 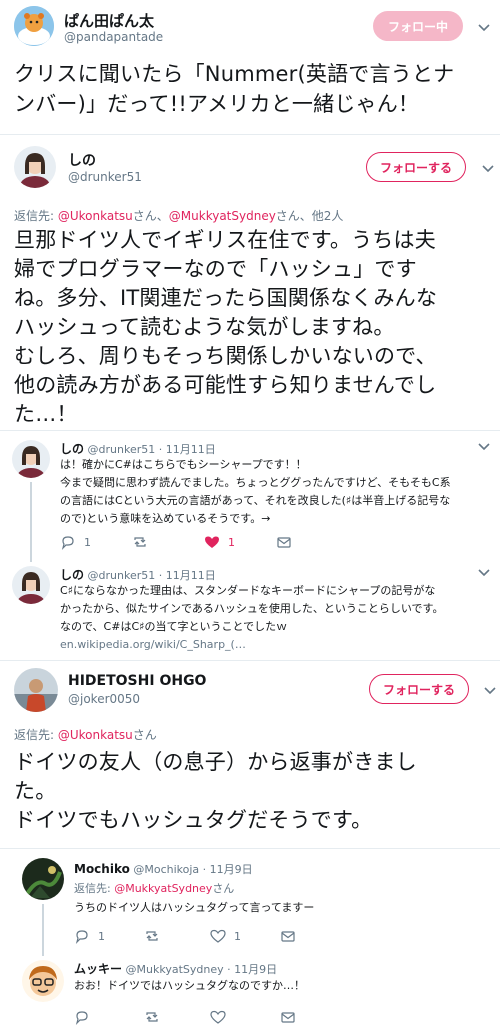 What do you see at coordinates (193, 820) in the screenshot?
I see `tweet-text-line: ドイツでもハッシュタグだそうです。` at bounding box center [193, 820].